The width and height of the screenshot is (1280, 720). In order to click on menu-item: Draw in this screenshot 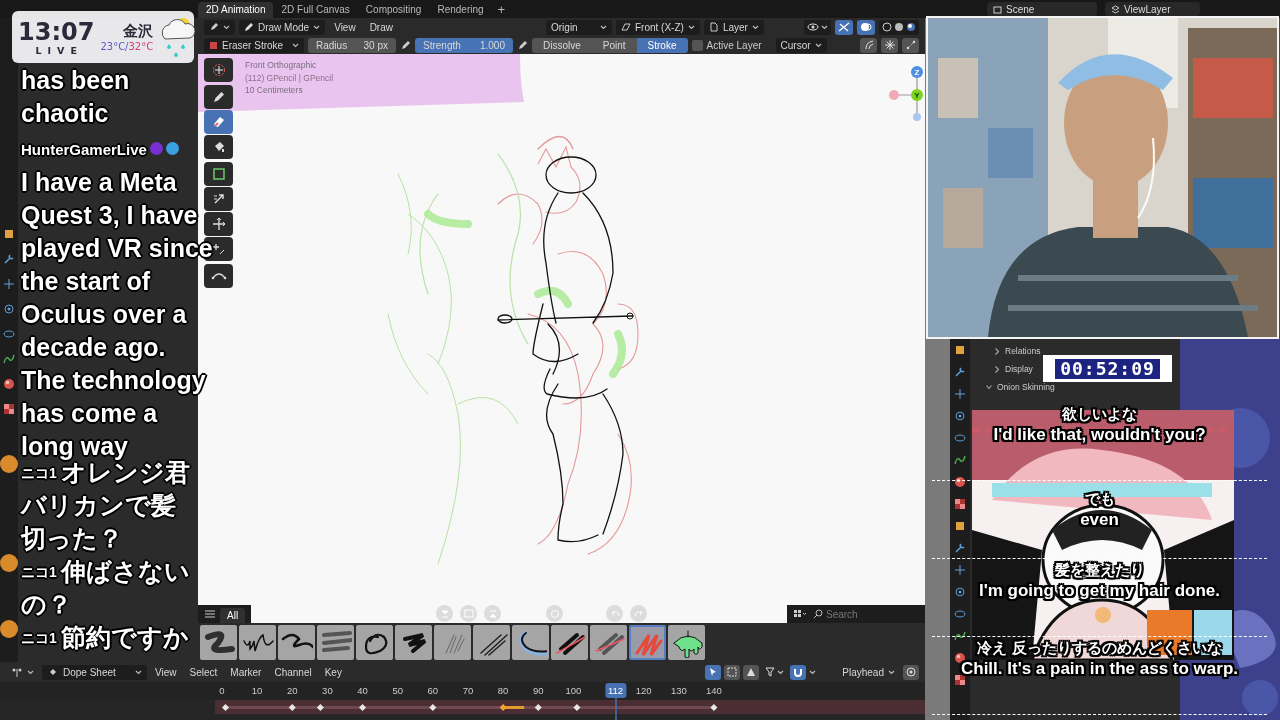, I will do `click(381, 27)`.